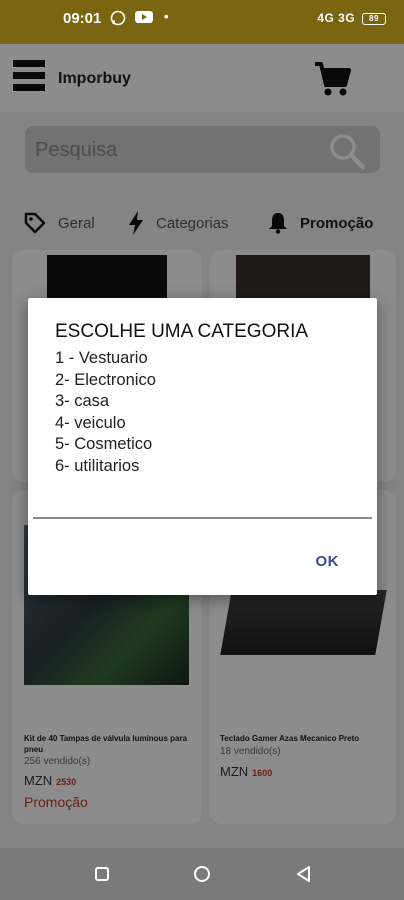  What do you see at coordinates (202, 518) in the screenshot?
I see `input-underline` at bounding box center [202, 518].